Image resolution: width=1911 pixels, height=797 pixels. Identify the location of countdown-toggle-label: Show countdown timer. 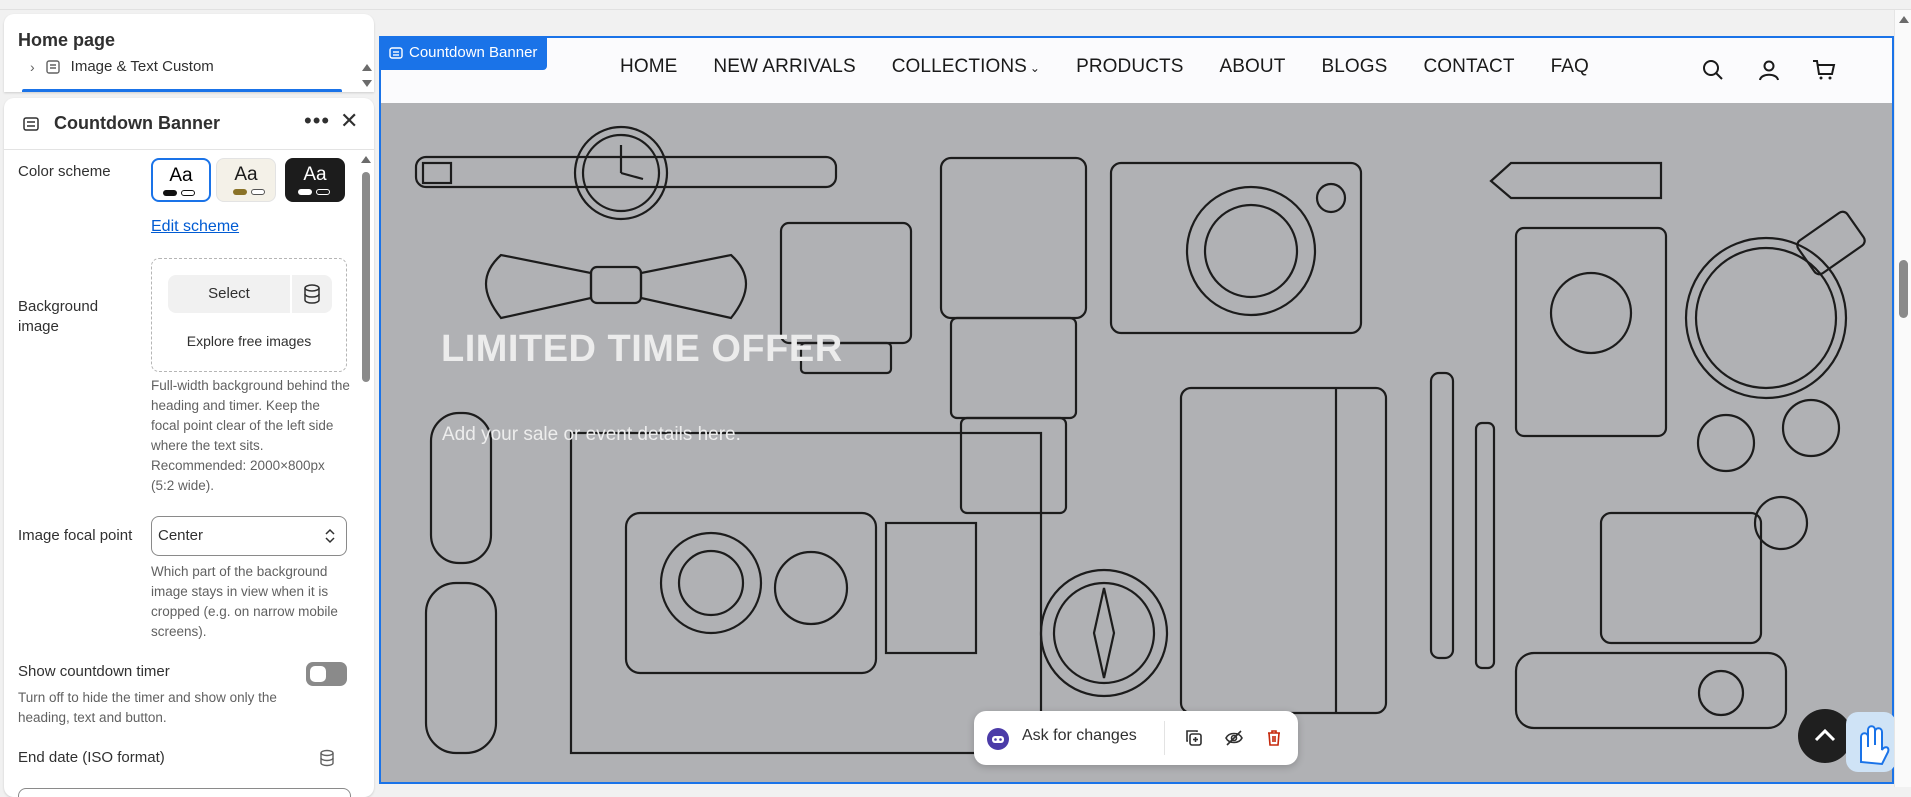
(94, 671).